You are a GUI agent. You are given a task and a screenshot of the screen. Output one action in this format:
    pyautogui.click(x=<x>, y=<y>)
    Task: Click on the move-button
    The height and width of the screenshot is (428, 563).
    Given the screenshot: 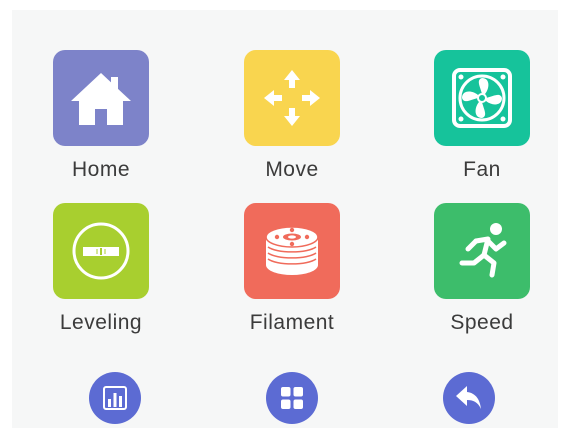 What is the action you would take?
    pyautogui.click(x=292, y=98)
    